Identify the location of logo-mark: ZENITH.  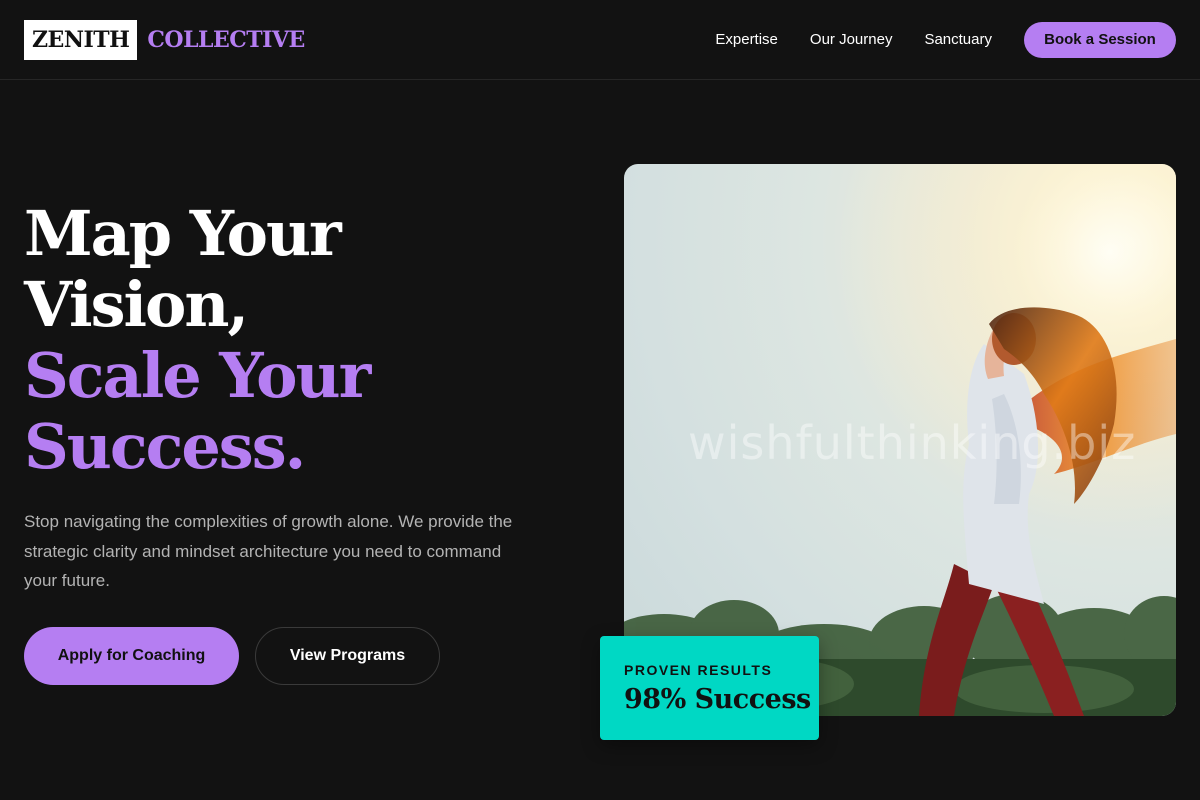
(81, 39).